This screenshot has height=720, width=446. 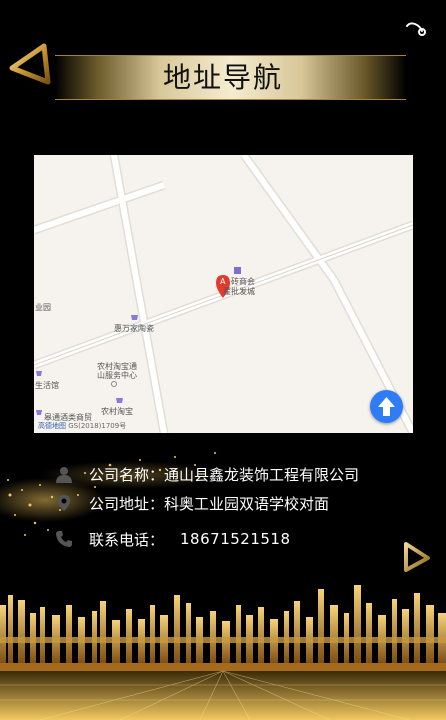 What do you see at coordinates (239, 291) in the screenshot?
I see `map-label-poi-a-line2: 翟批发城` at bounding box center [239, 291].